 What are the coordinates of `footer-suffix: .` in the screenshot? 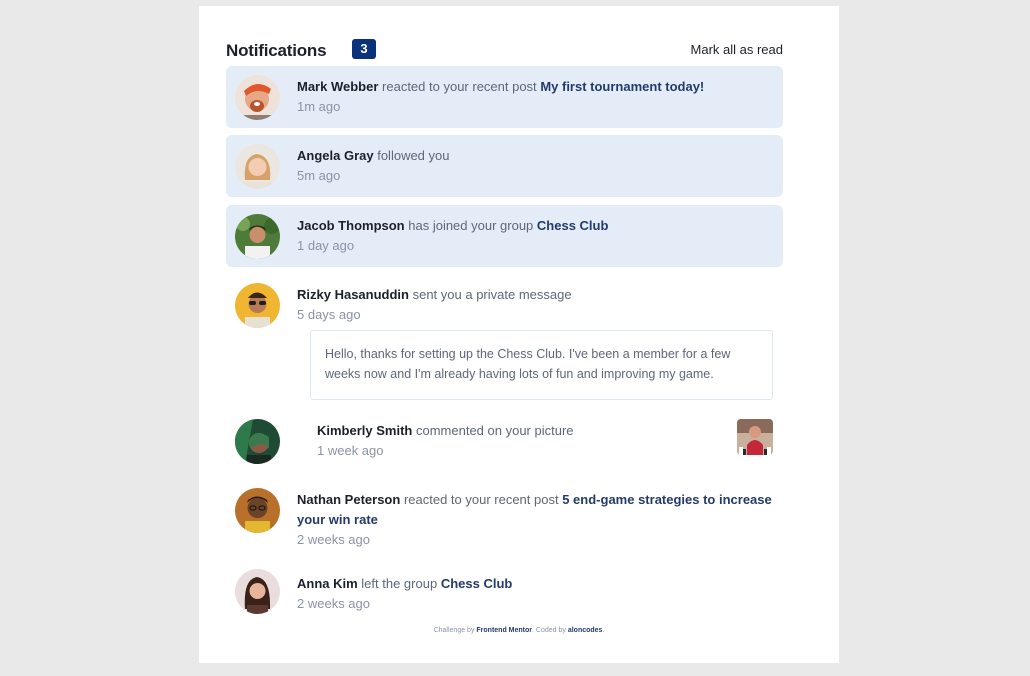 It's located at (603, 630).